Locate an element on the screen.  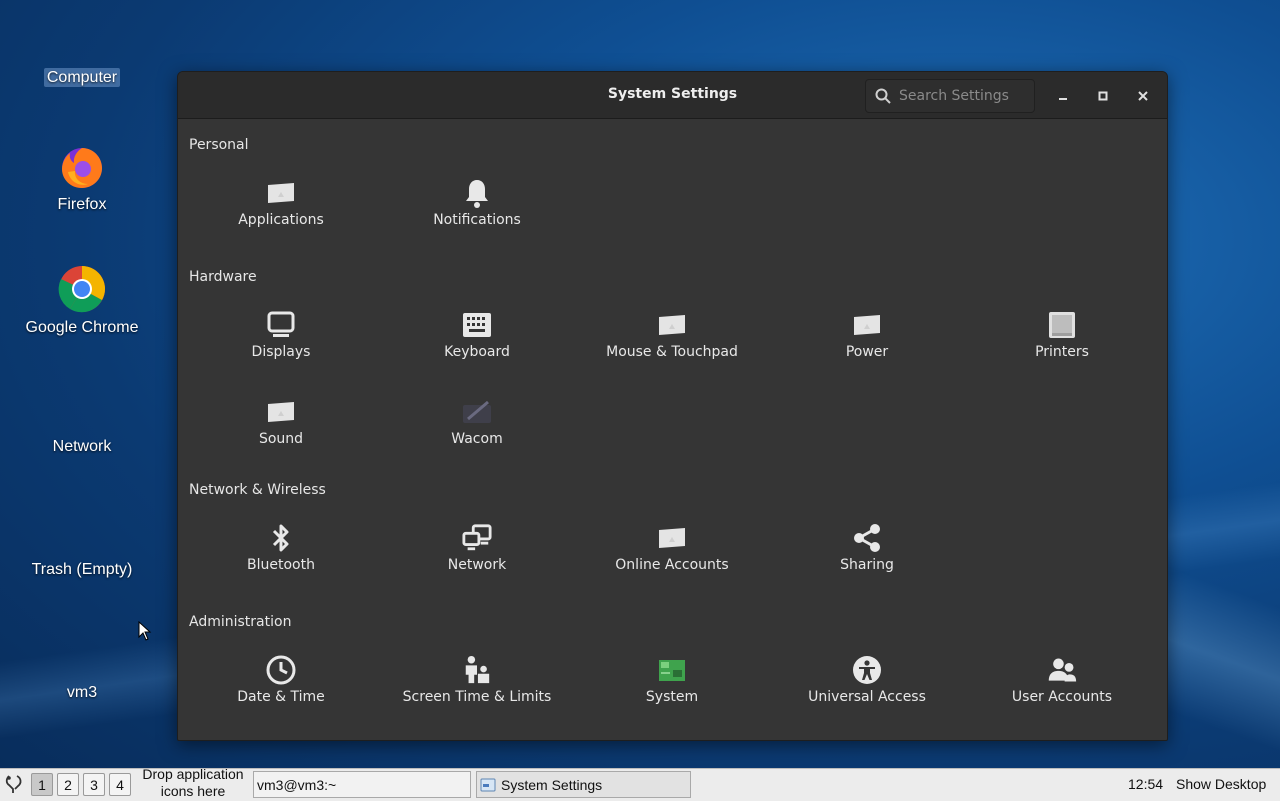
desktop-icon-label: Network is located at coordinates (82, 446).